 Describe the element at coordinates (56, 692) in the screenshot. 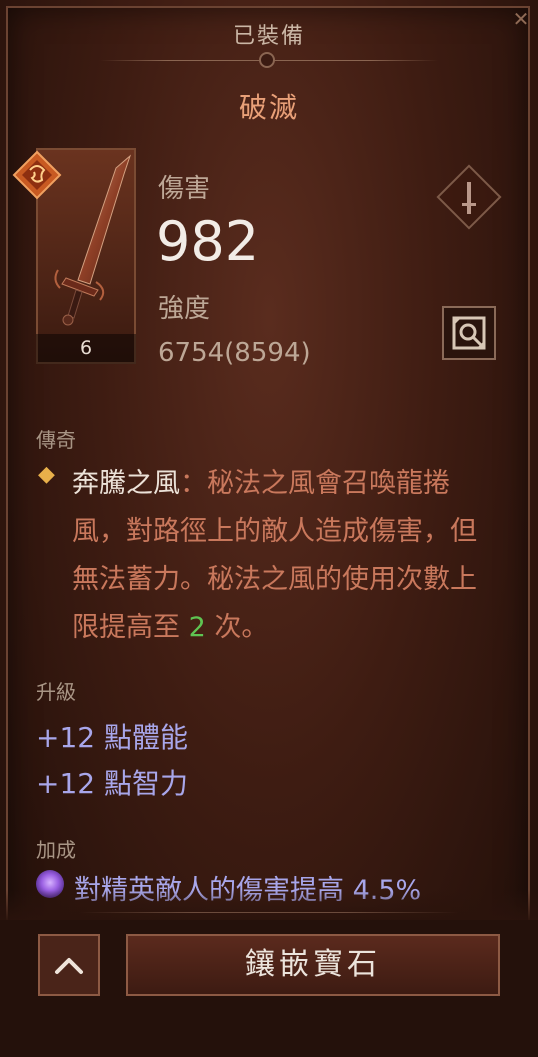

I see `upgrade-heading: 升級` at that location.